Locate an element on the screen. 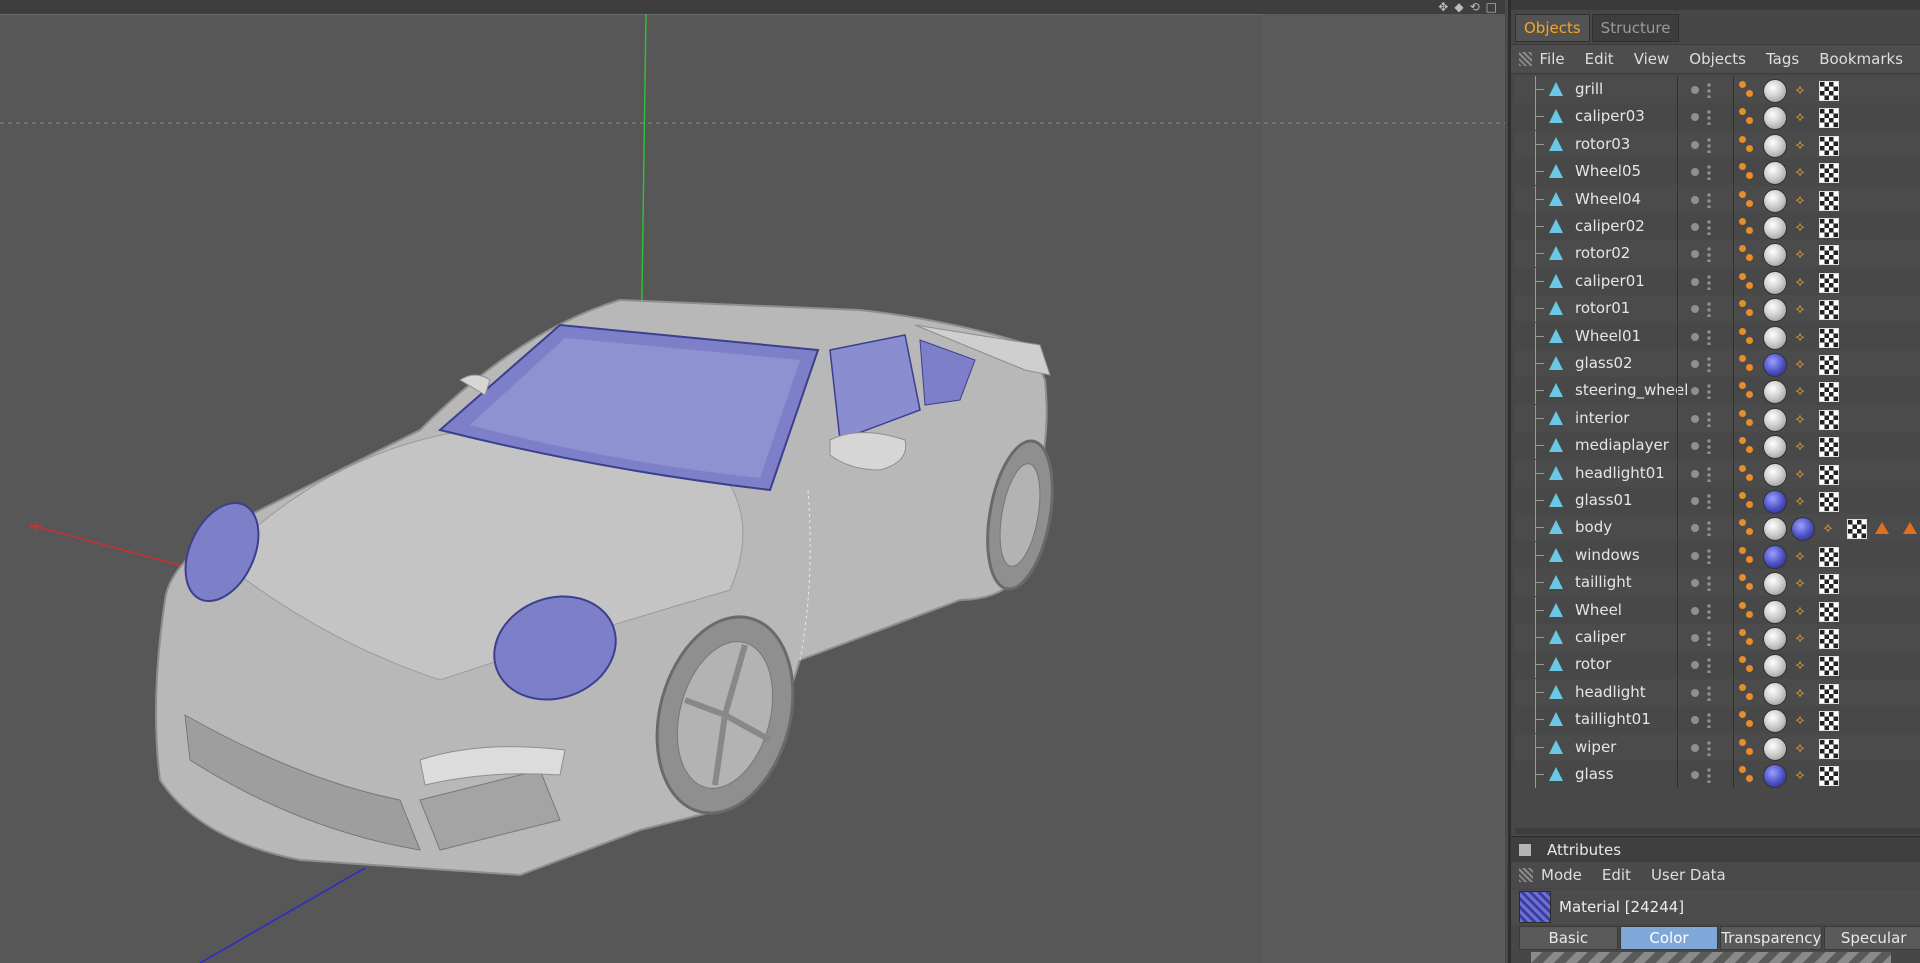 The width and height of the screenshot is (1920, 963). object-name: windows is located at coordinates (1607, 555).